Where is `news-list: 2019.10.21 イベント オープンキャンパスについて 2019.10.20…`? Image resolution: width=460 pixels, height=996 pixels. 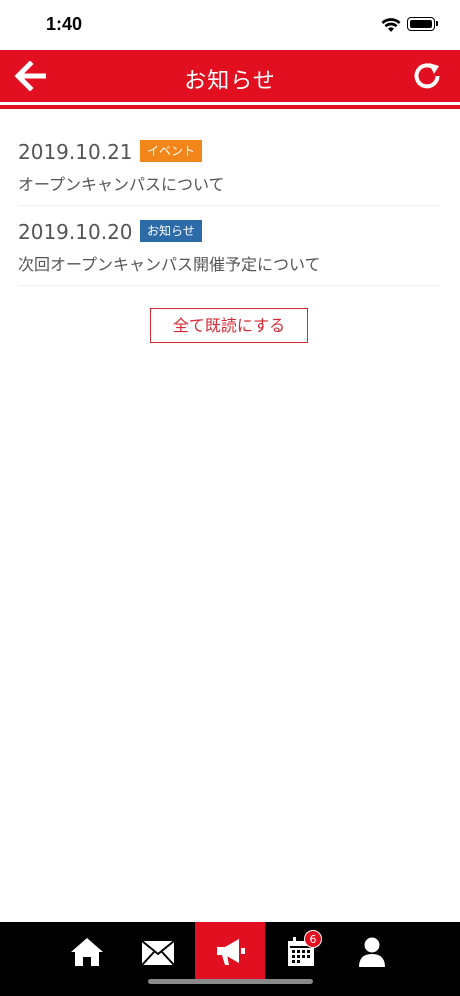 news-list: 2019.10.21 イベント オープンキャンパスについて 2019.10.20… is located at coordinates (229, 208).